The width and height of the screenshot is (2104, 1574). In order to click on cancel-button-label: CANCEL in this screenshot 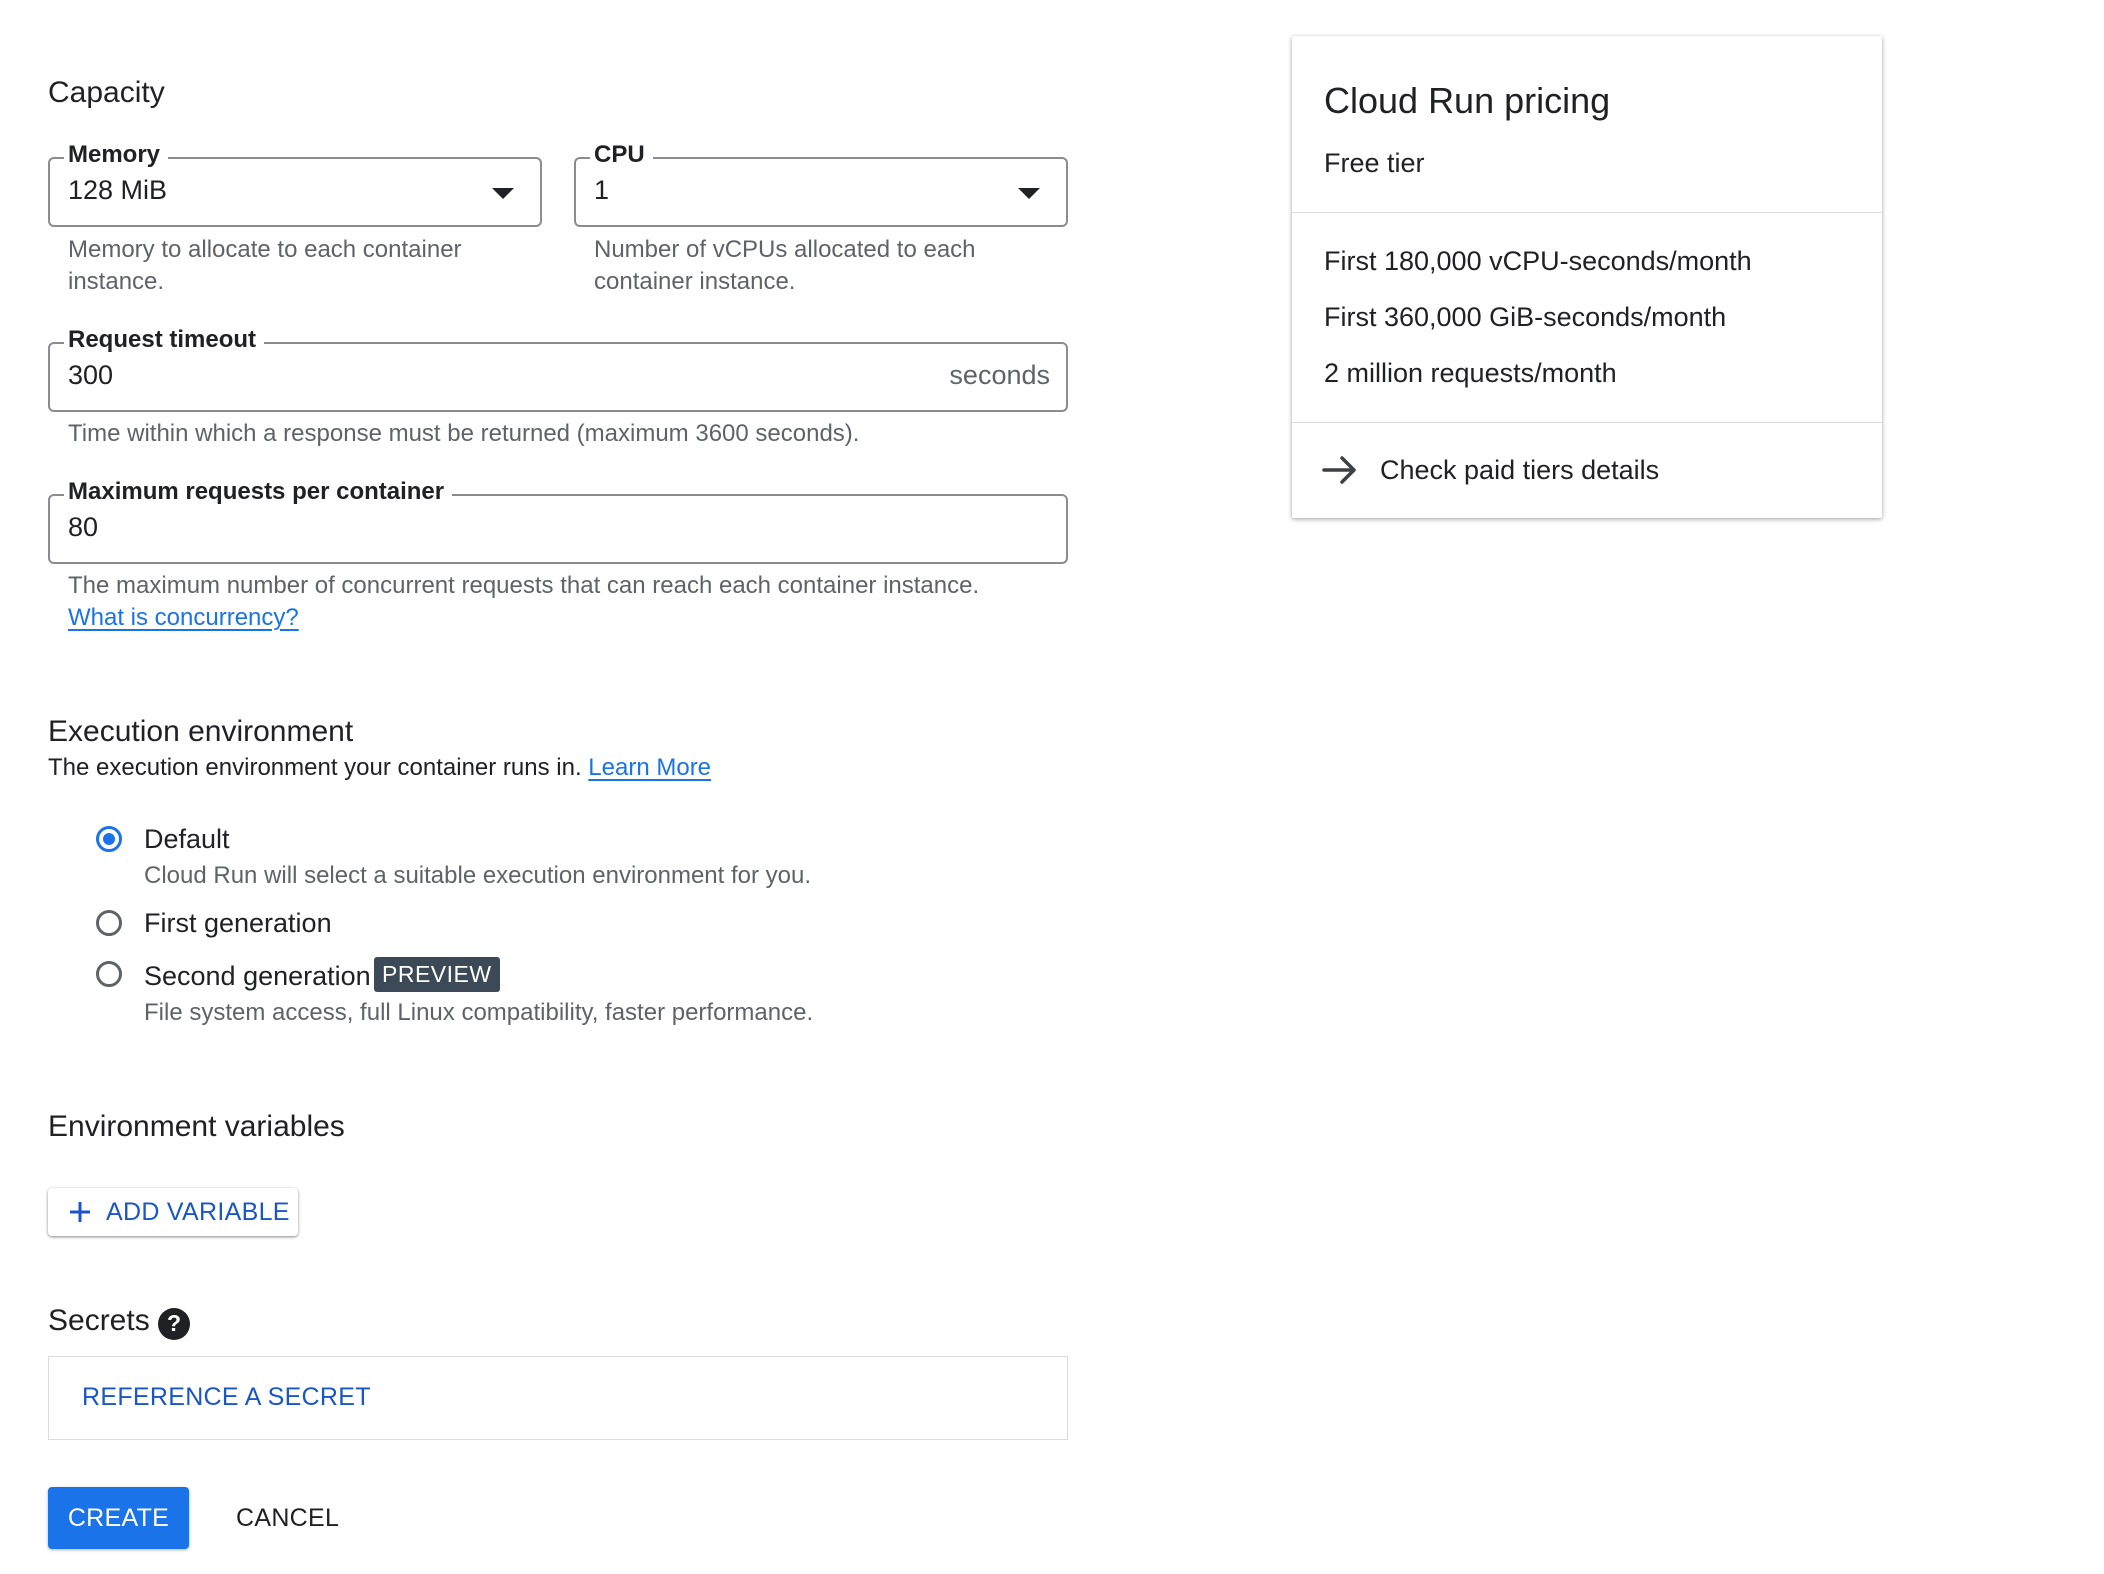, I will do `click(288, 1518)`.